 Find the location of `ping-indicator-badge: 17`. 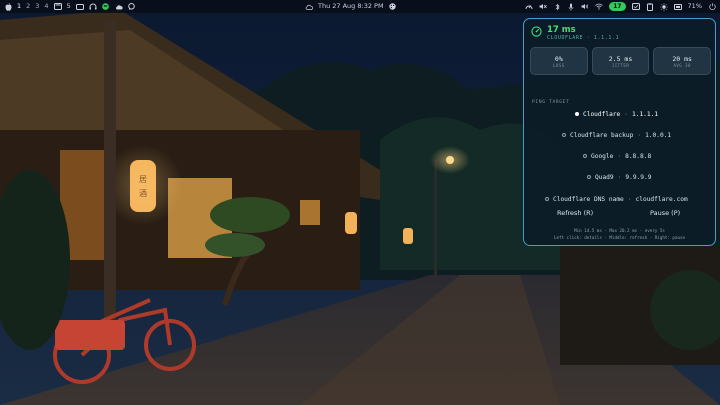

ping-indicator-badge: 17 is located at coordinates (617, 6).